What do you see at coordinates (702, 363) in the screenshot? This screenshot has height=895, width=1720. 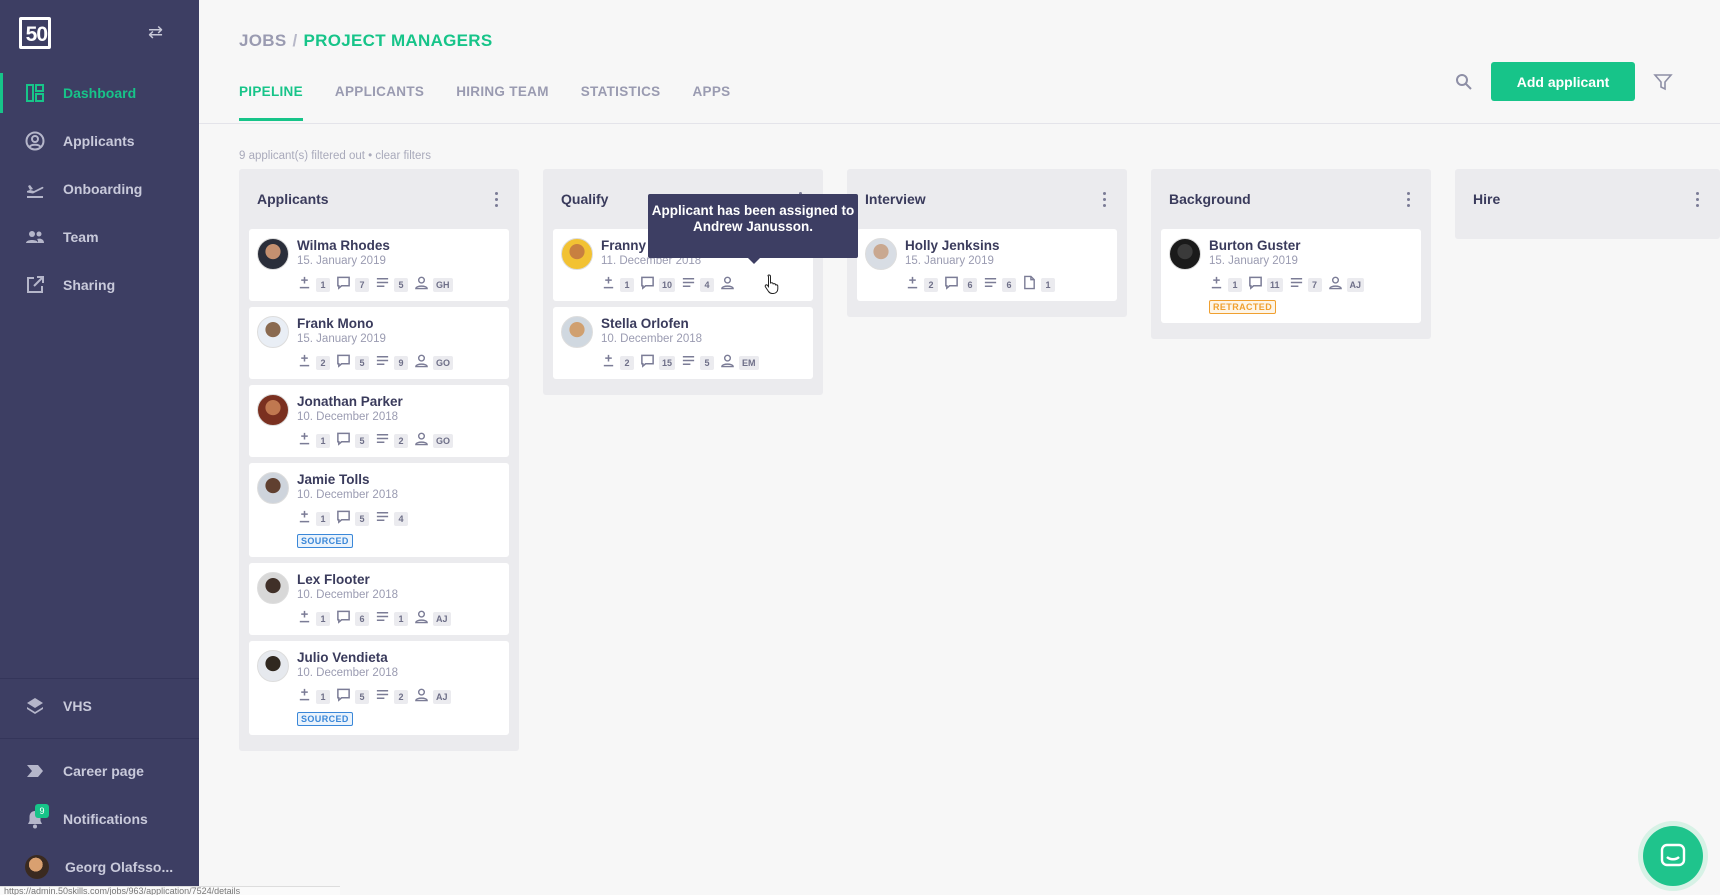 I see `card-stats: 2 15 5 EM` at bounding box center [702, 363].